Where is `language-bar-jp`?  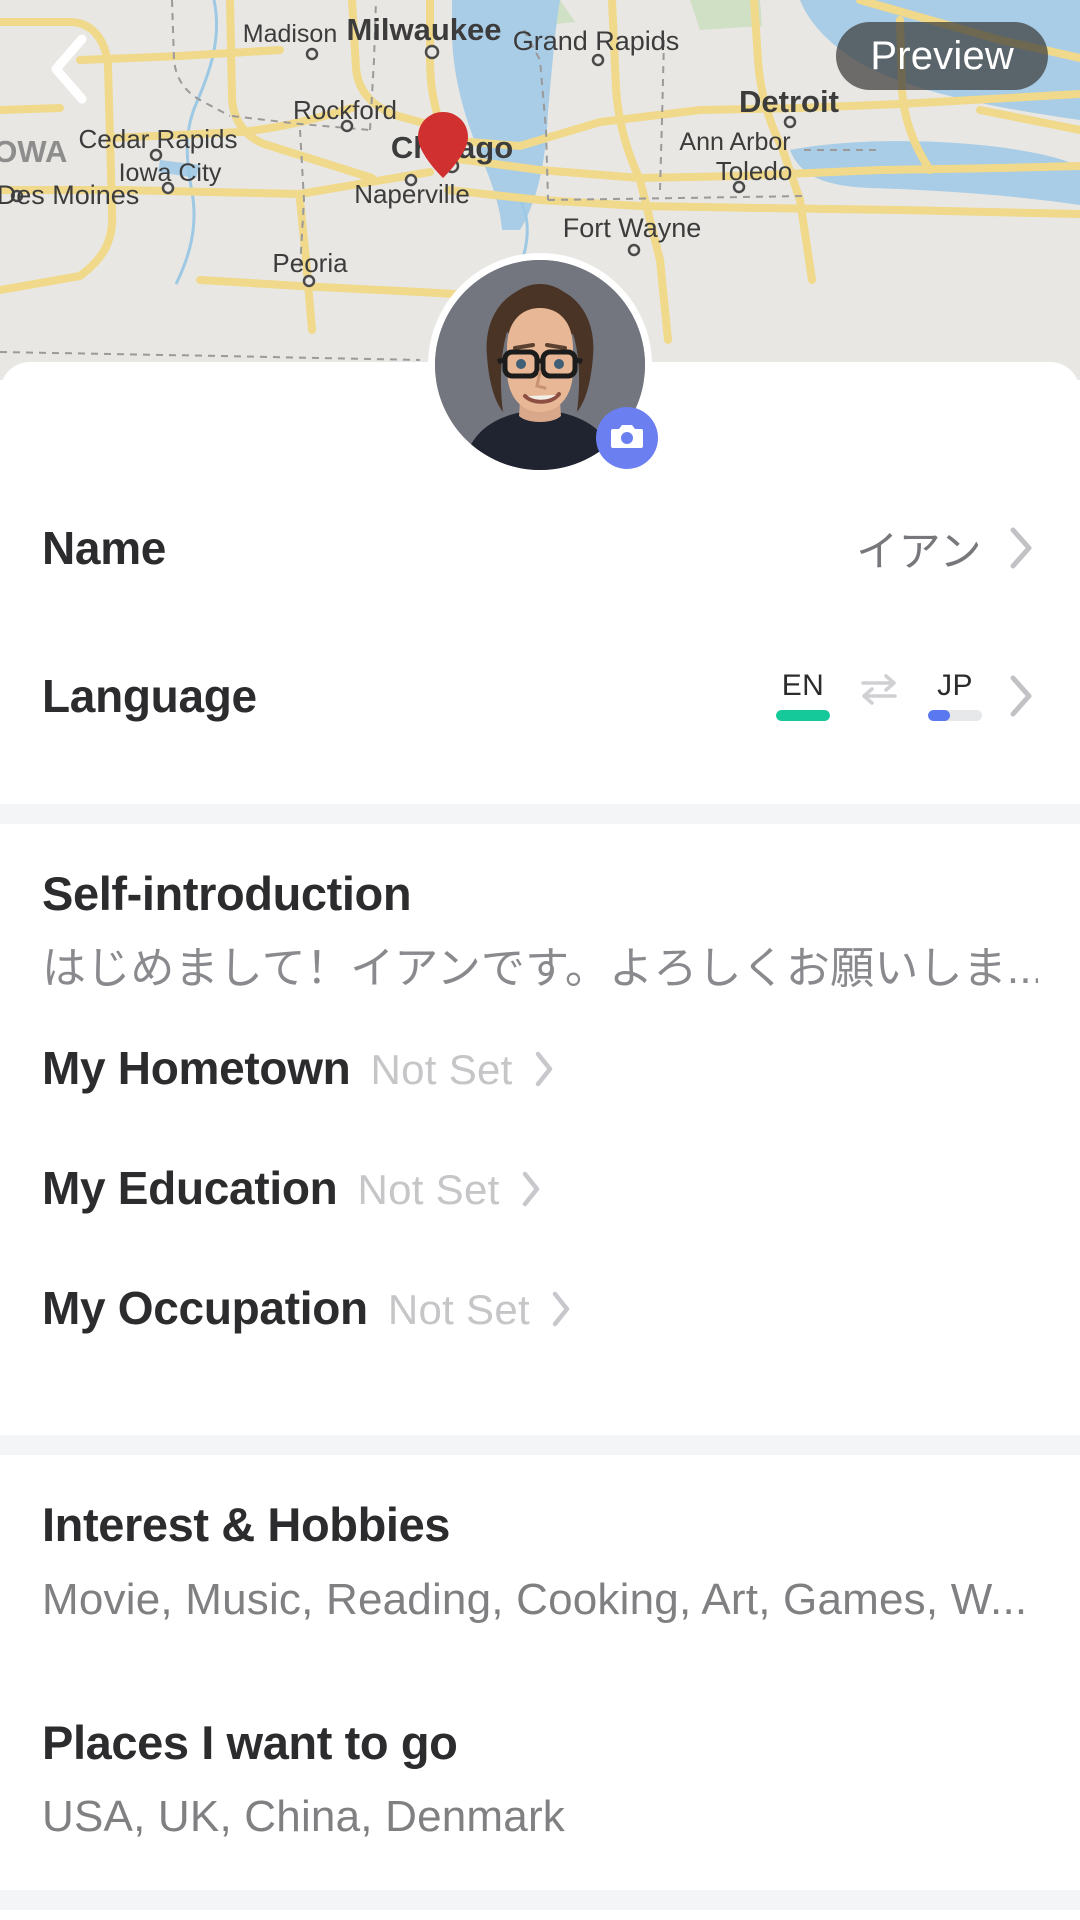
language-bar-jp is located at coordinates (955, 715).